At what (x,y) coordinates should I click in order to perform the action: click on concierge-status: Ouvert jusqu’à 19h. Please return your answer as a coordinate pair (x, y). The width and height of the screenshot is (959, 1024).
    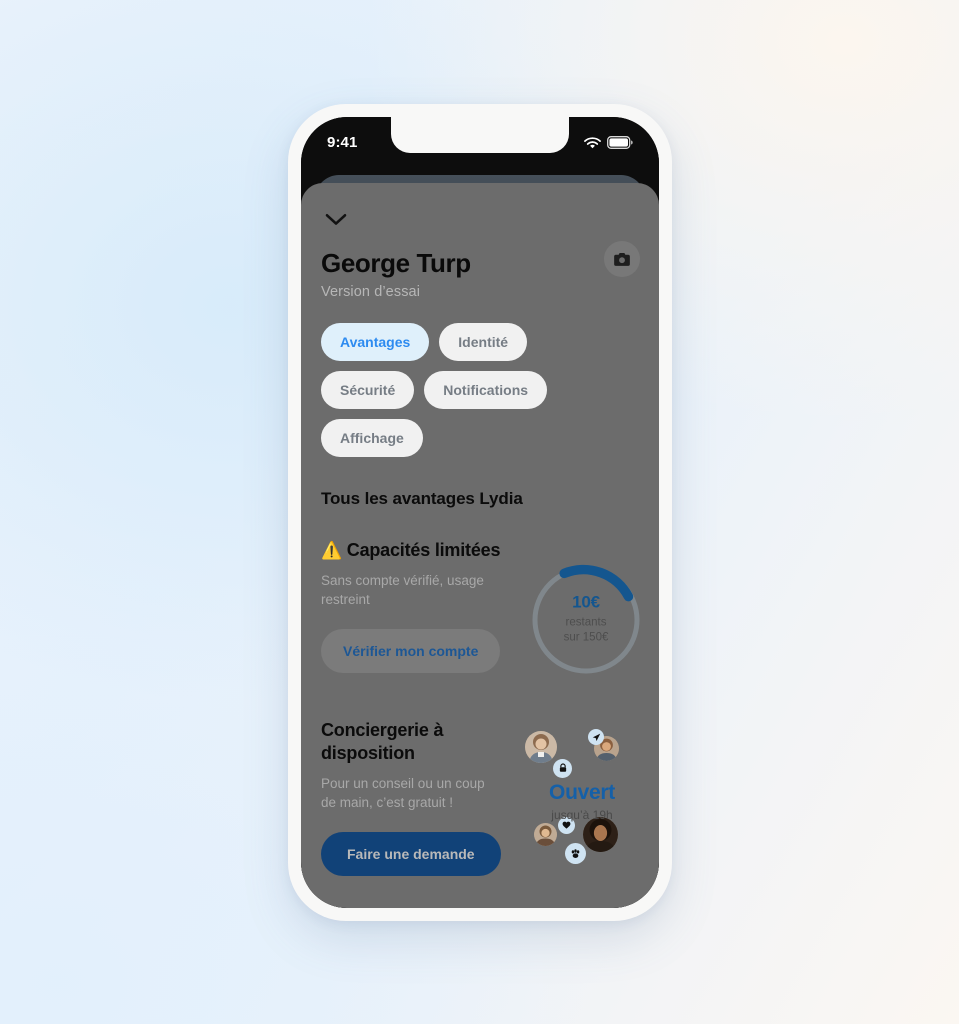
    Looking at the image, I should click on (582, 801).